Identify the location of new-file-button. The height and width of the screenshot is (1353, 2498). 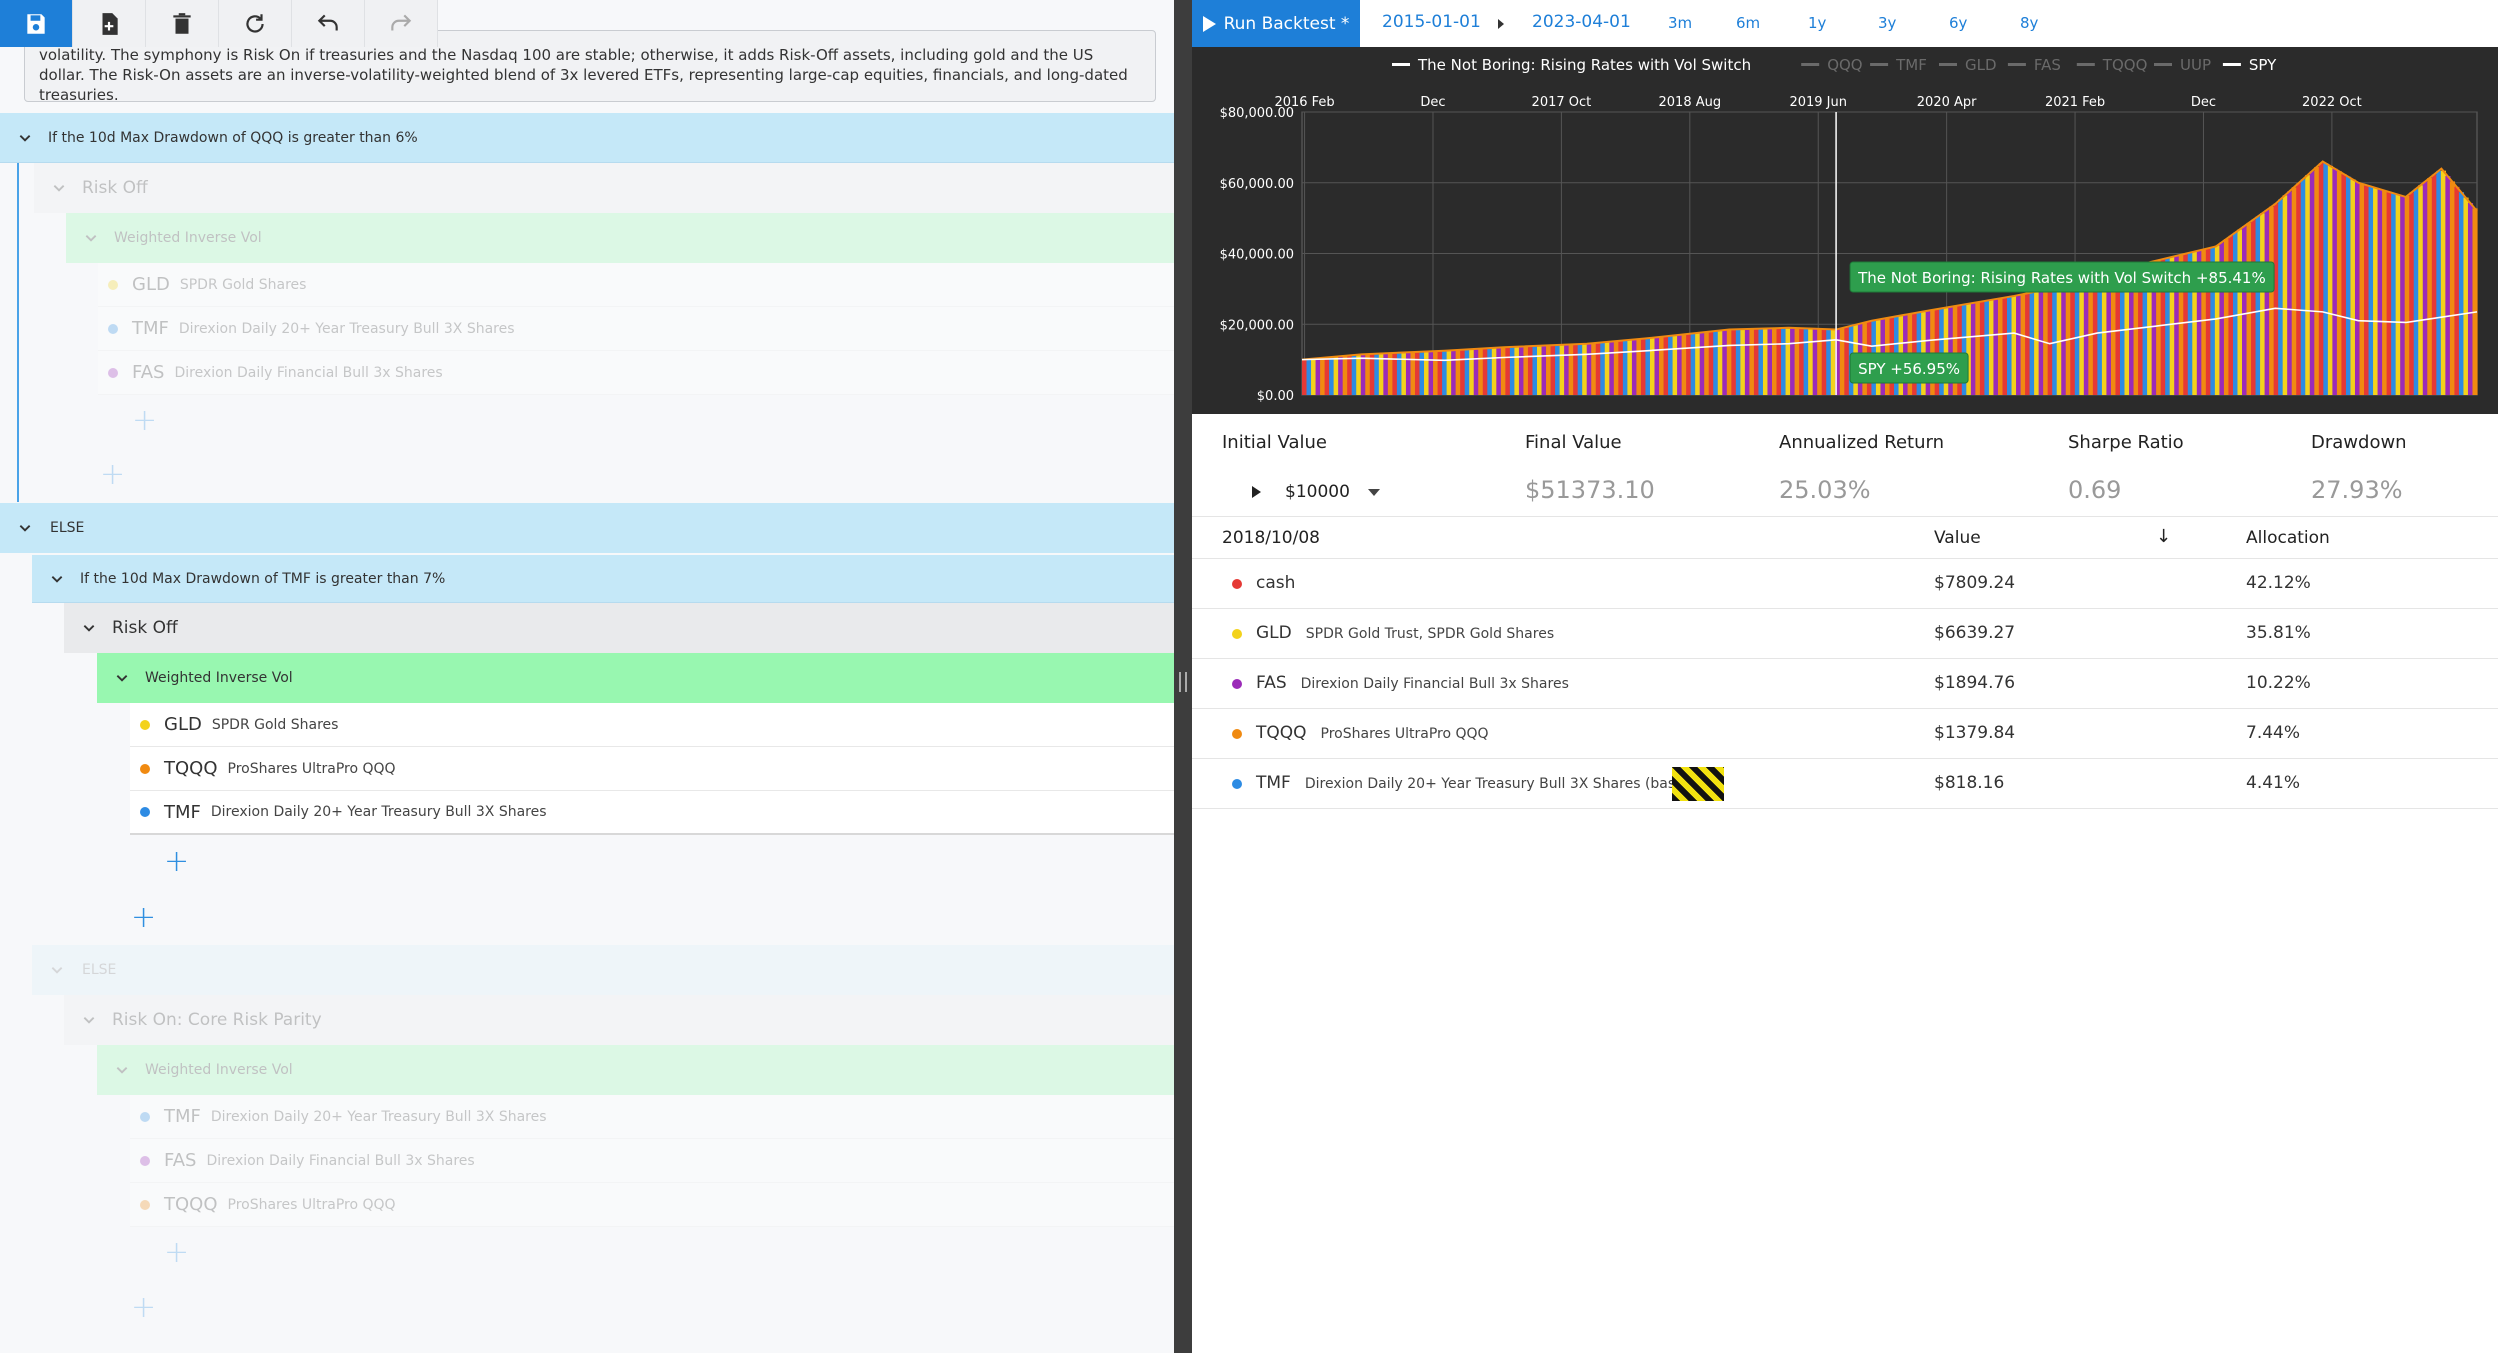
(109, 23).